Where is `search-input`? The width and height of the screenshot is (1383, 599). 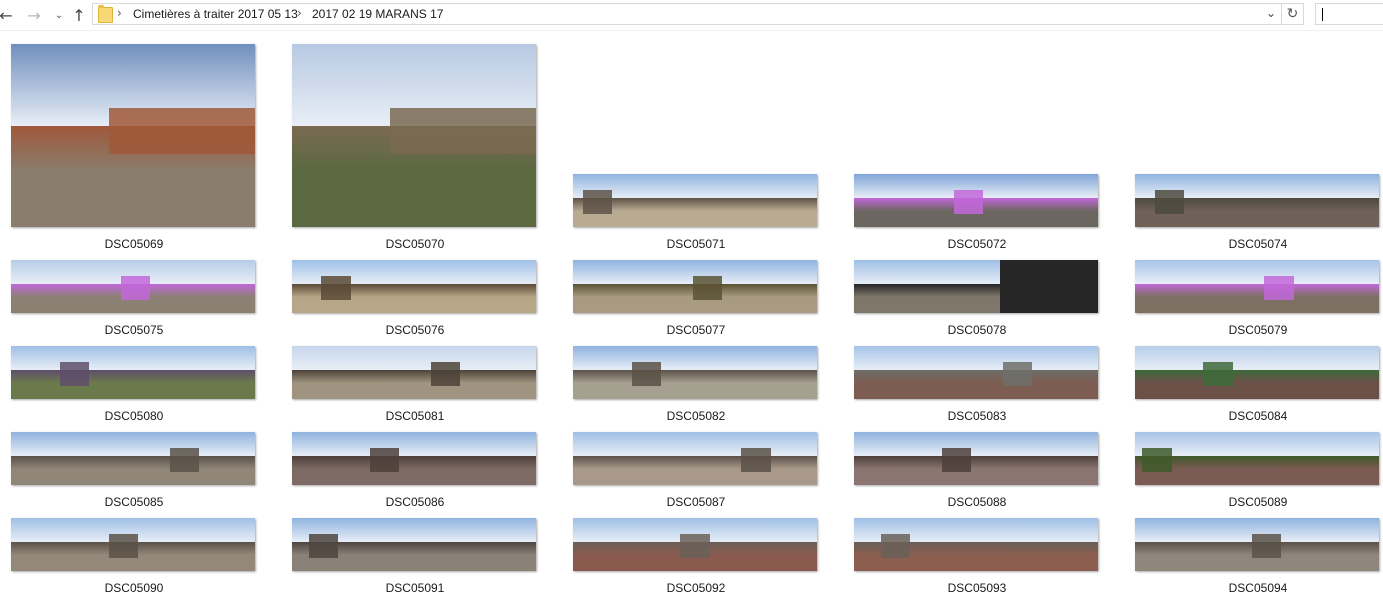
search-input is located at coordinates (1349, 14).